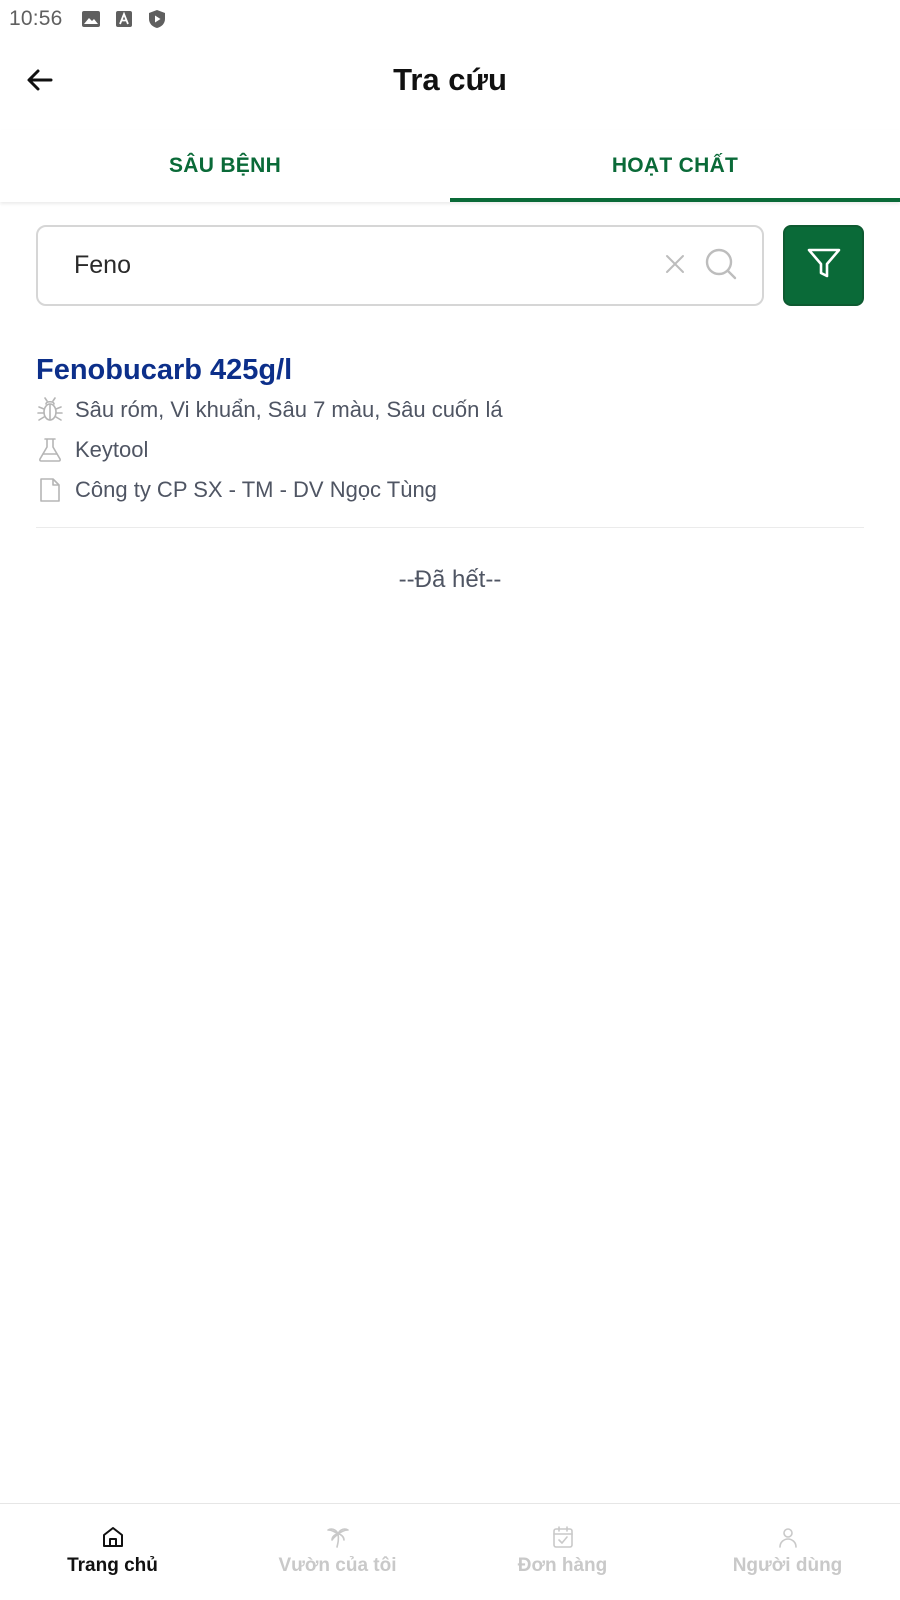 This screenshot has height=1600, width=900. I want to click on status-bar: 10:56, so click(450, 19).